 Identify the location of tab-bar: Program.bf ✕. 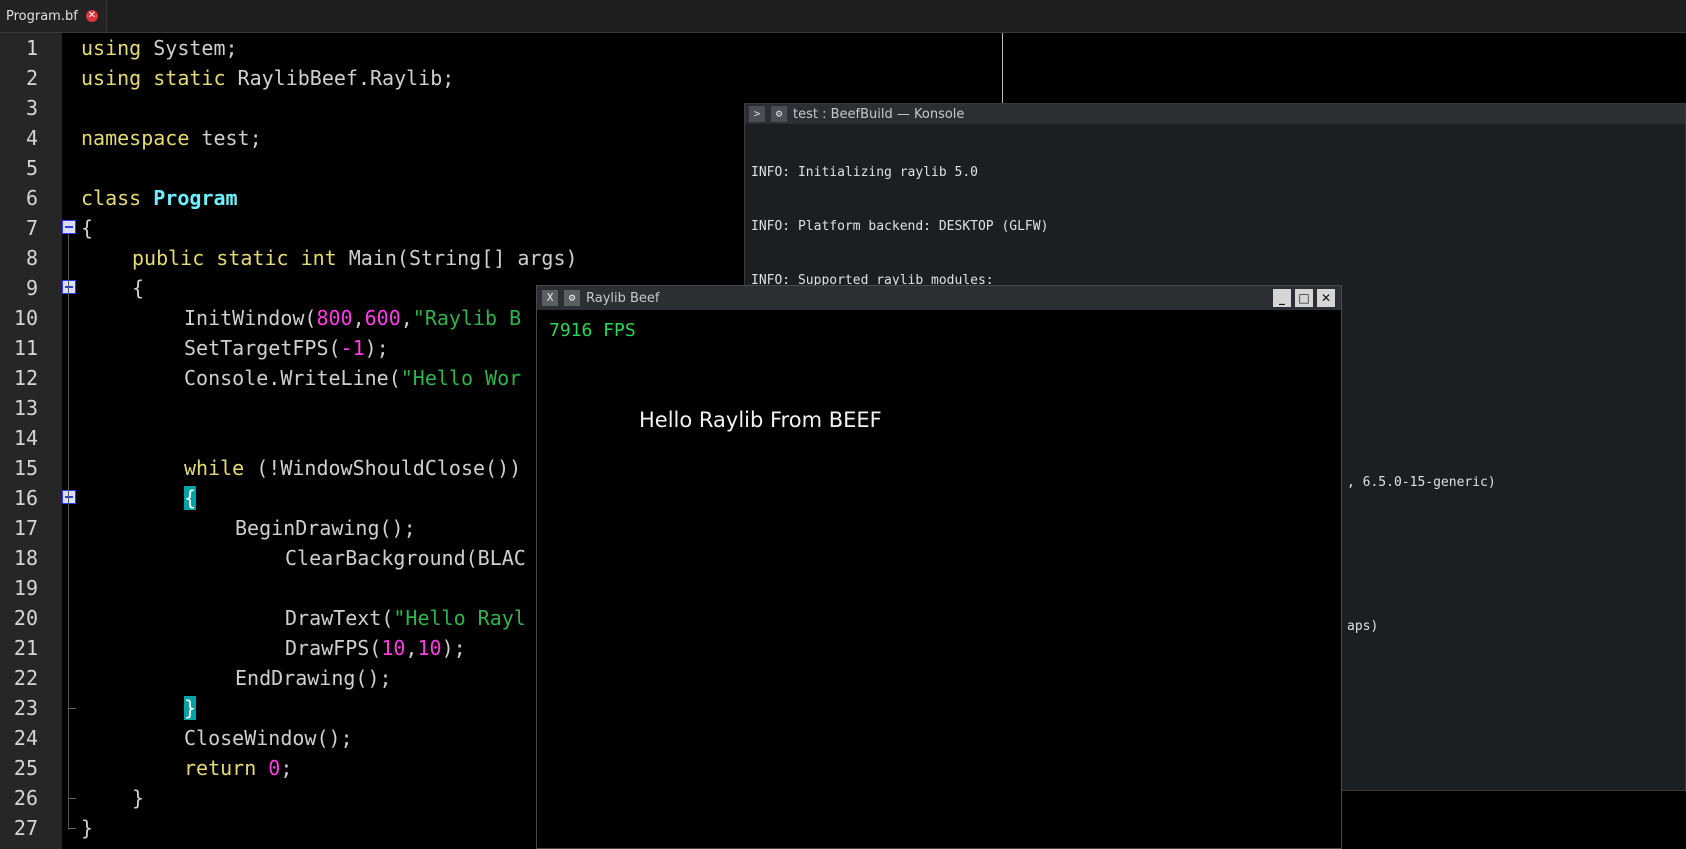
(843, 16).